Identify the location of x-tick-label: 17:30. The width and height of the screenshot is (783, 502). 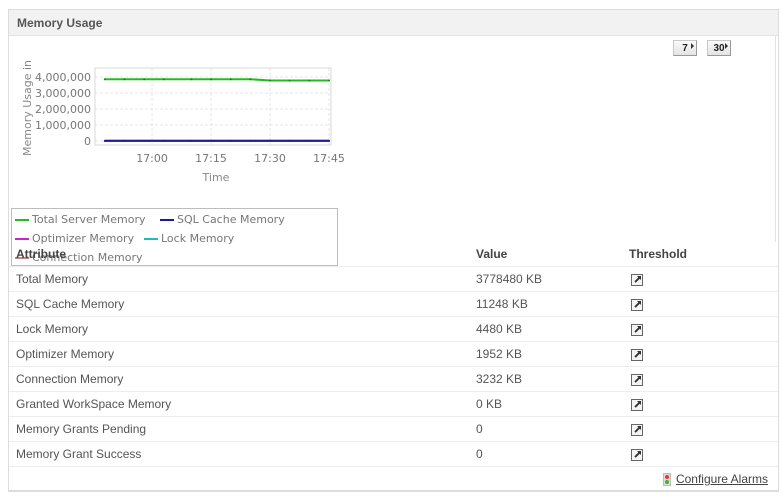
(270, 158).